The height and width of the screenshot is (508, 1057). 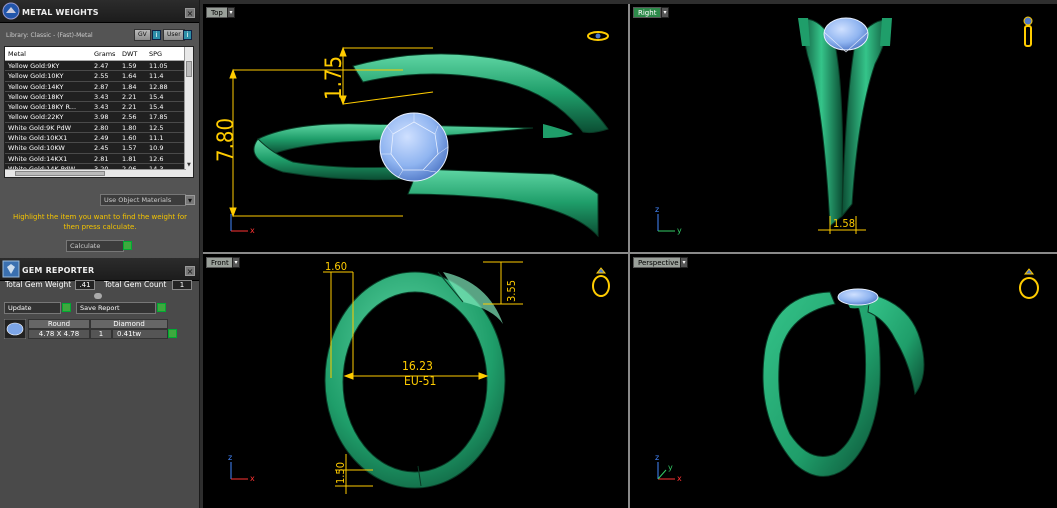 I want to click on view-label-front: Front, so click(x=220, y=262).